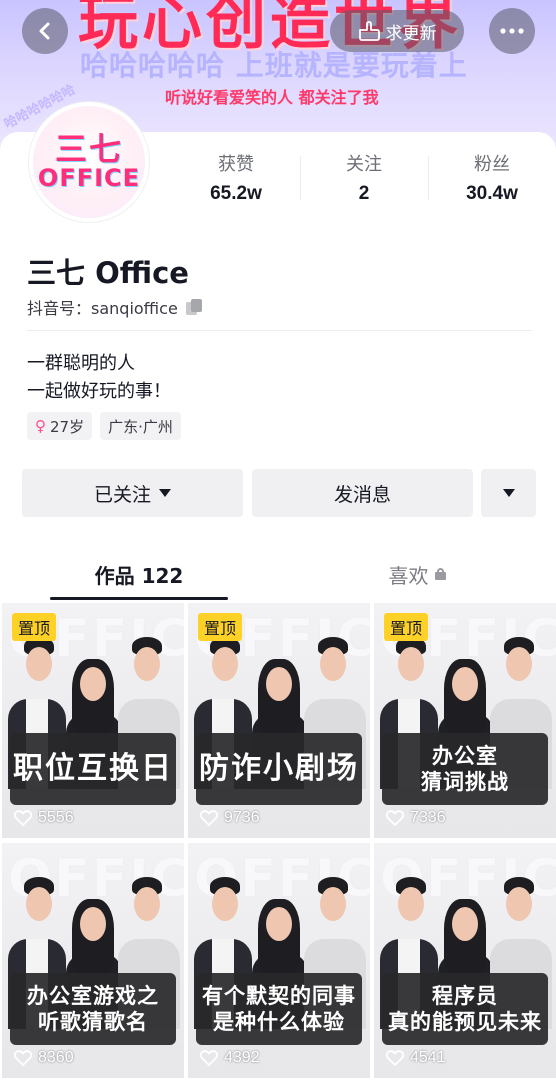 The image size is (556, 1080). I want to click on send-message-label: 发消息, so click(362, 494).